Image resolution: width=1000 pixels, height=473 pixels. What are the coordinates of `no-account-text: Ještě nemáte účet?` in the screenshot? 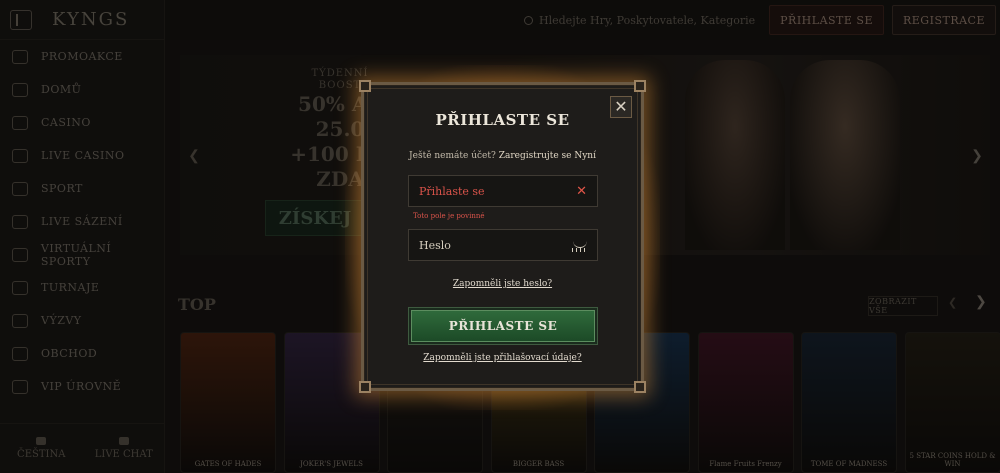 It's located at (452, 156).